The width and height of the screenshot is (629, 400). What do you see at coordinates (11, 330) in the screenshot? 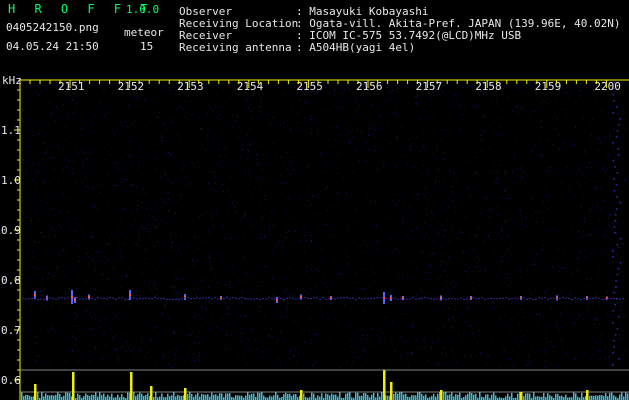
I see `y-tick-label: 0.7` at bounding box center [11, 330].